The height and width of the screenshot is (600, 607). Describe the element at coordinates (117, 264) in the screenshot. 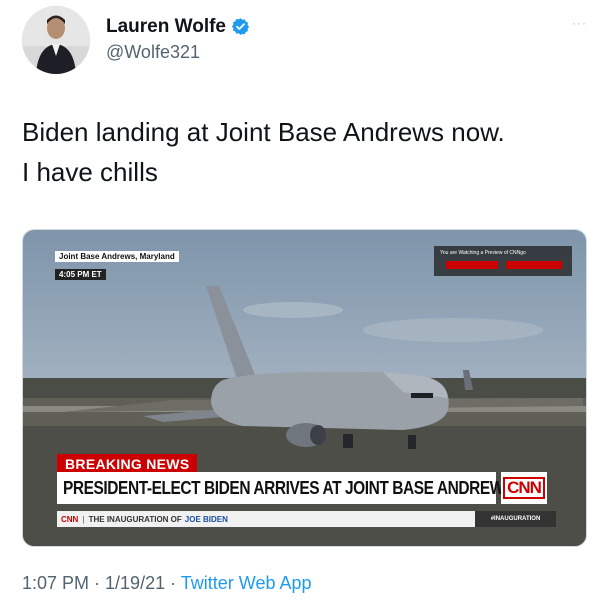

I see `location-chyron: Joint Base Andrews, Maryland 4:05 PM ET` at that location.